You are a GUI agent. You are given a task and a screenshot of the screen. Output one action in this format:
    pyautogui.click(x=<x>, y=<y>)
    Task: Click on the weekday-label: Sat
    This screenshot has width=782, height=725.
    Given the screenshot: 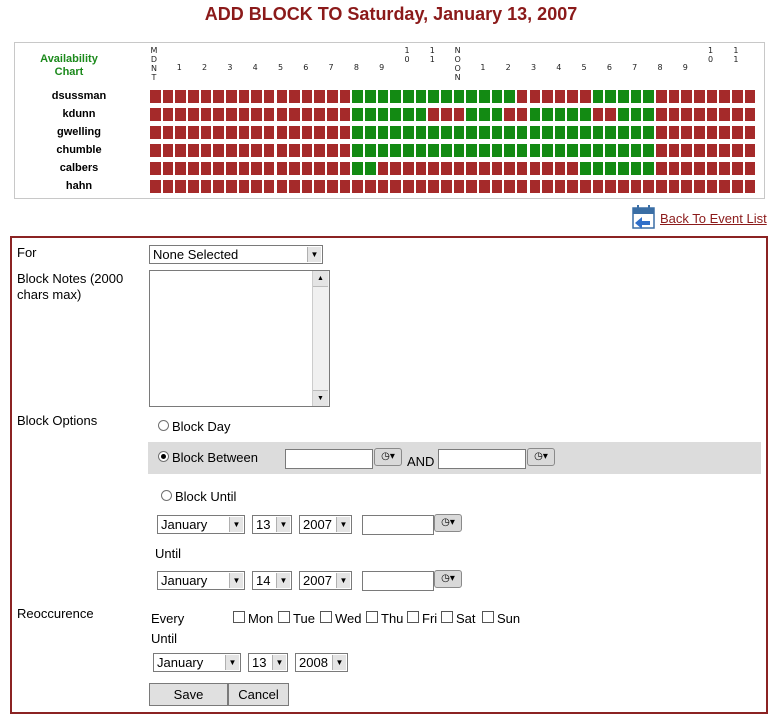 What is the action you would take?
    pyautogui.click(x=466, y=618)
    